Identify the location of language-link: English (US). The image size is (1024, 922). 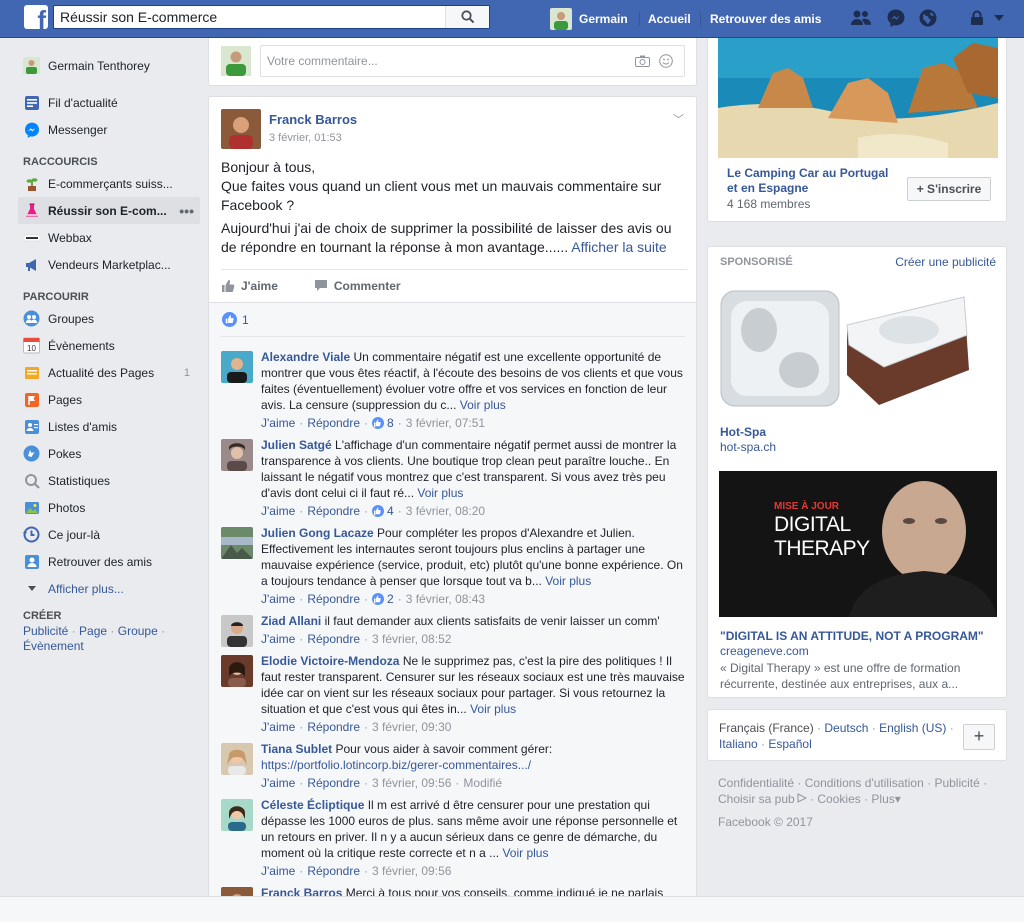
(912, 728).